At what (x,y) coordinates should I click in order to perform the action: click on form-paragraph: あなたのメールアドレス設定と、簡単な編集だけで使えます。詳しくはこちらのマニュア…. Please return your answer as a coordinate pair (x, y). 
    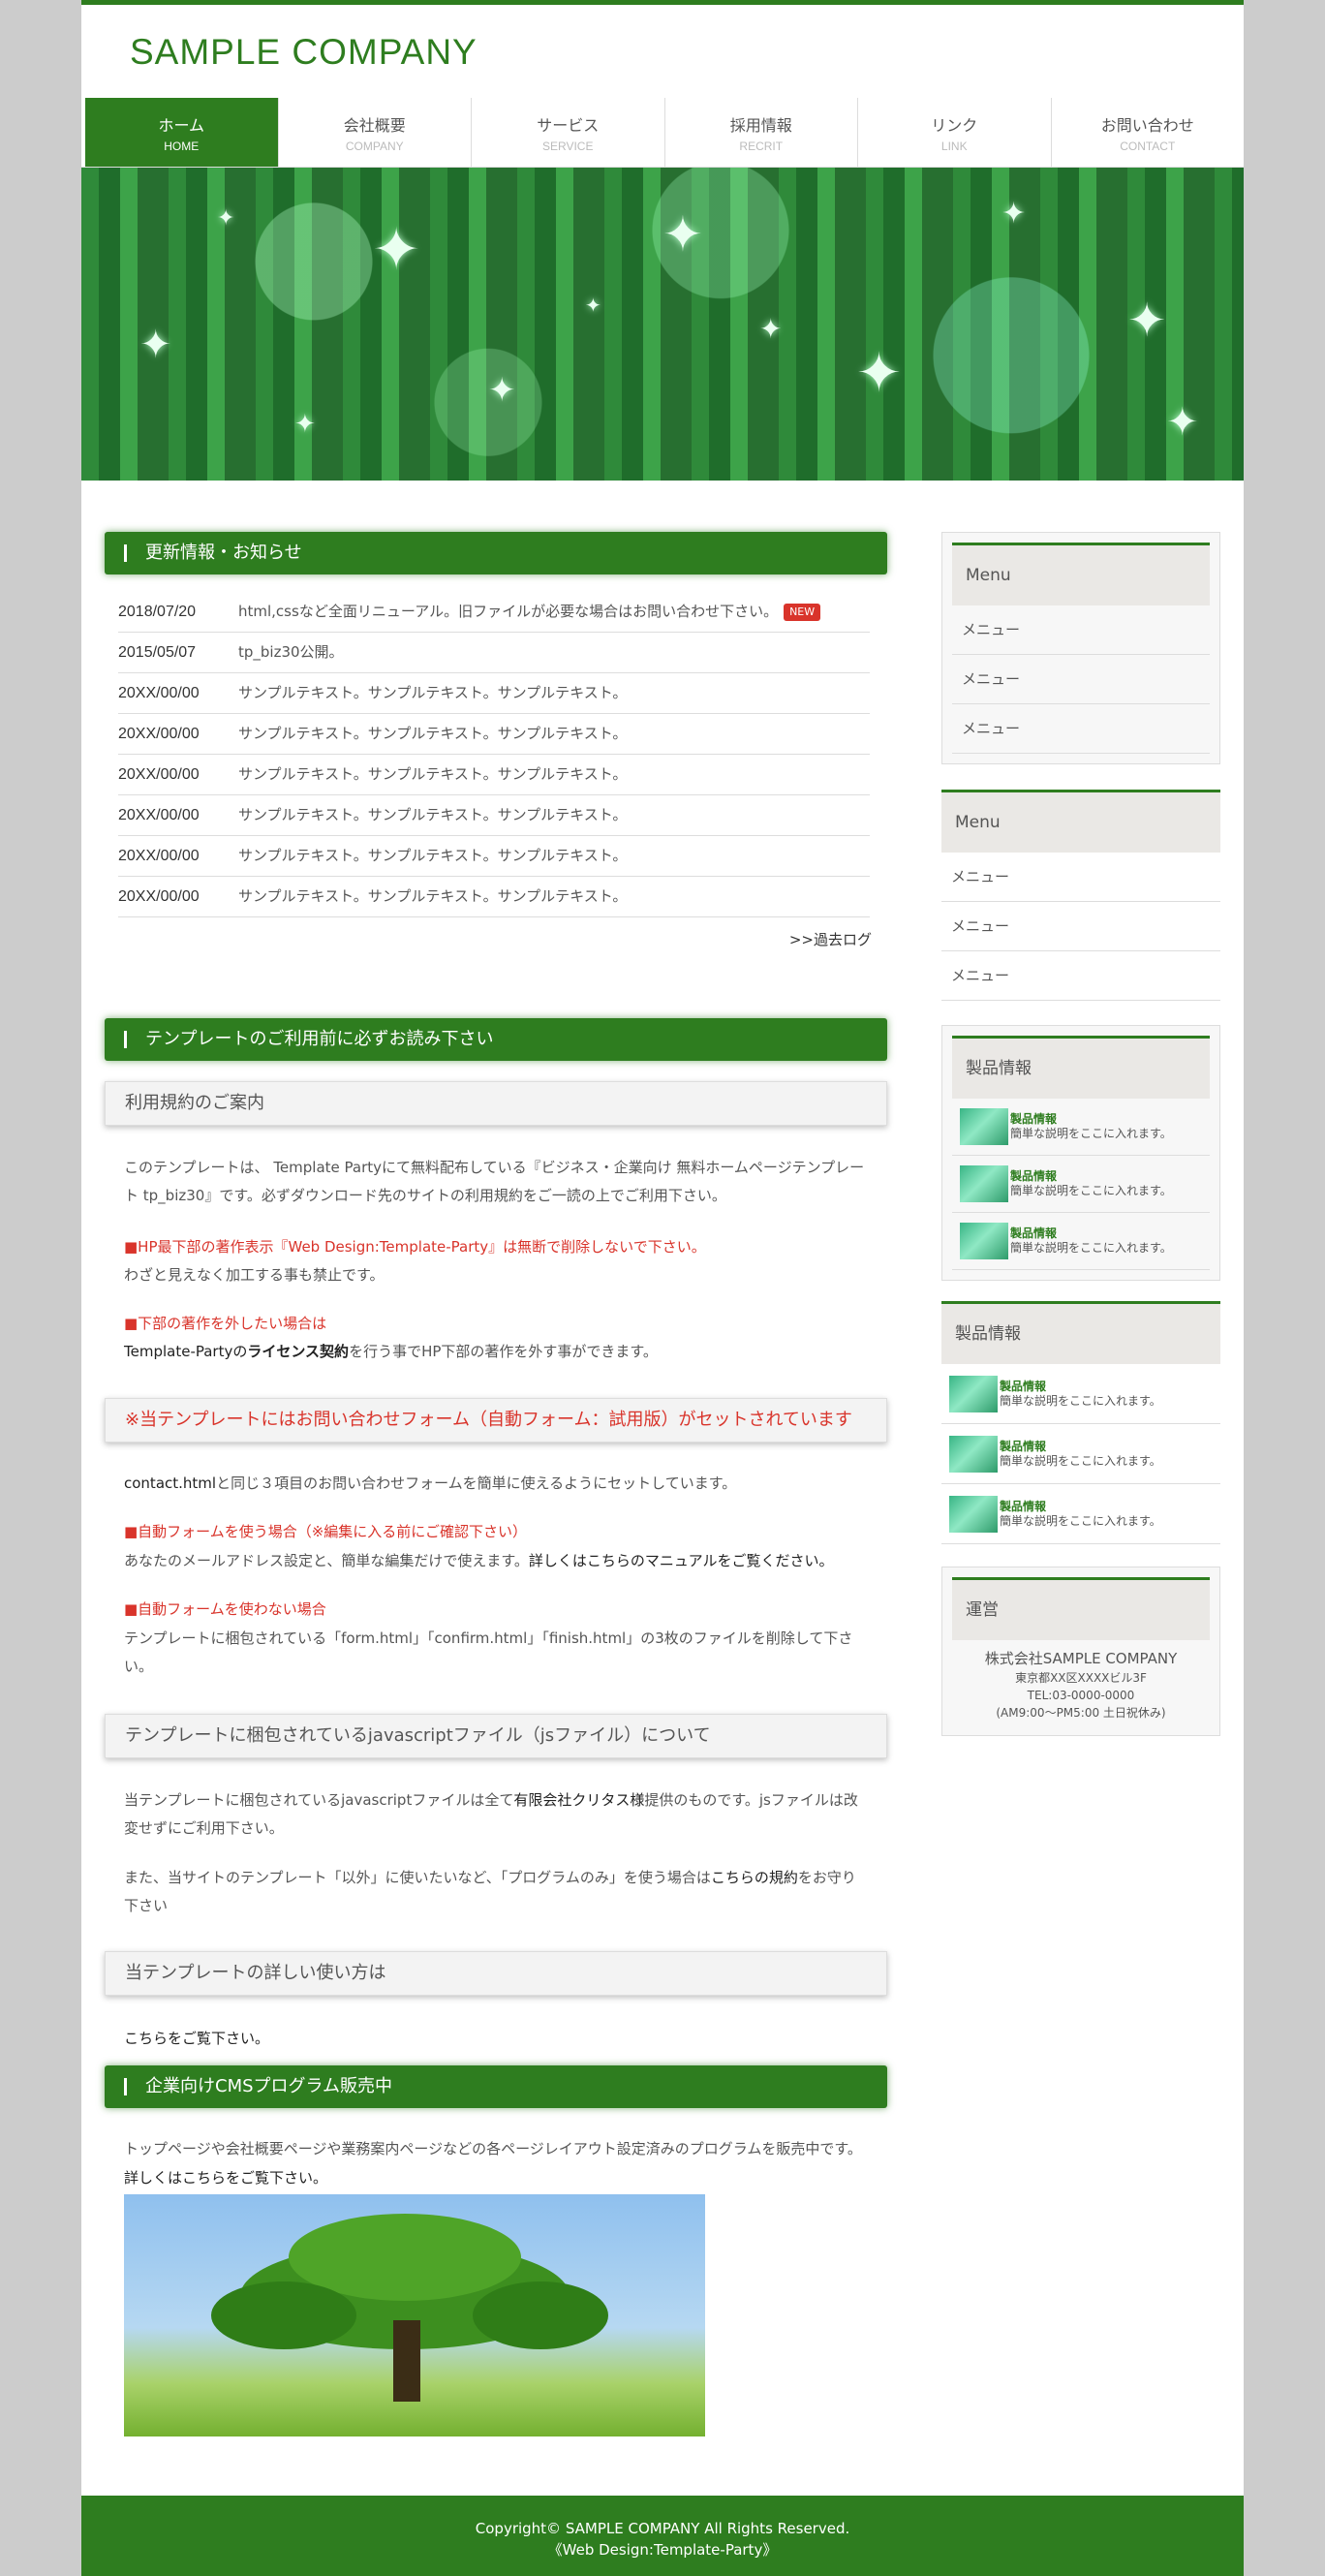
    Looking at the image, I should click on (496, 1561).